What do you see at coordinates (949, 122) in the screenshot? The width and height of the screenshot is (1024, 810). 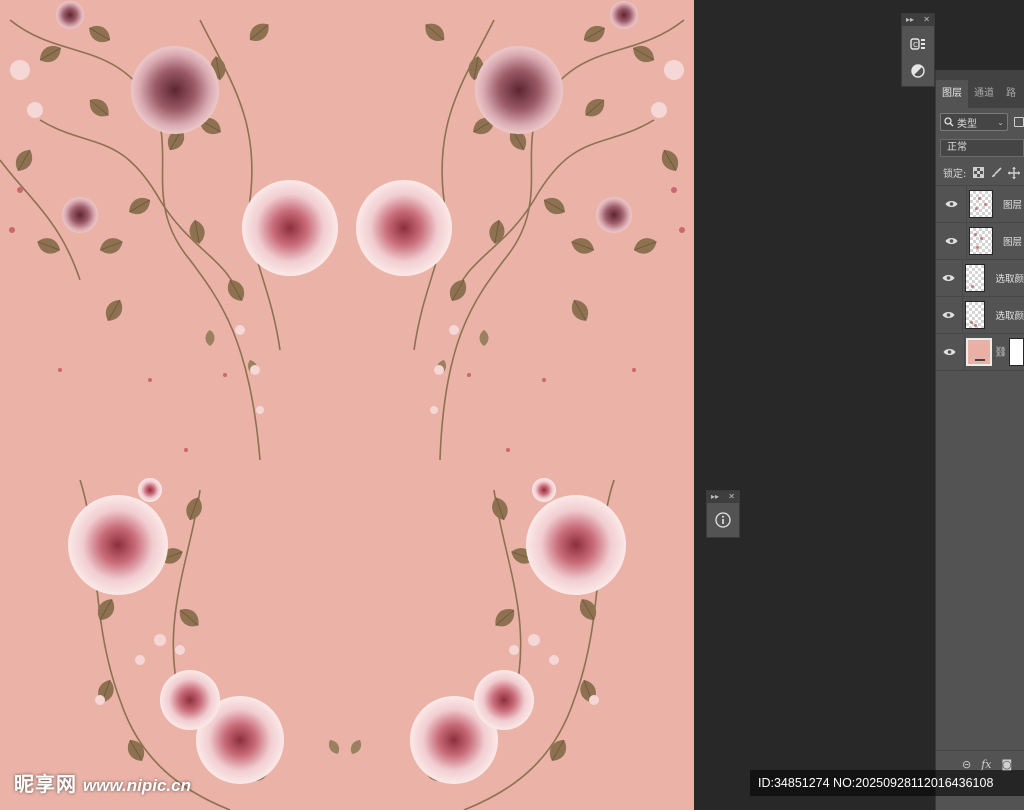 I see `search-icon` at bounding box center [949, 122].